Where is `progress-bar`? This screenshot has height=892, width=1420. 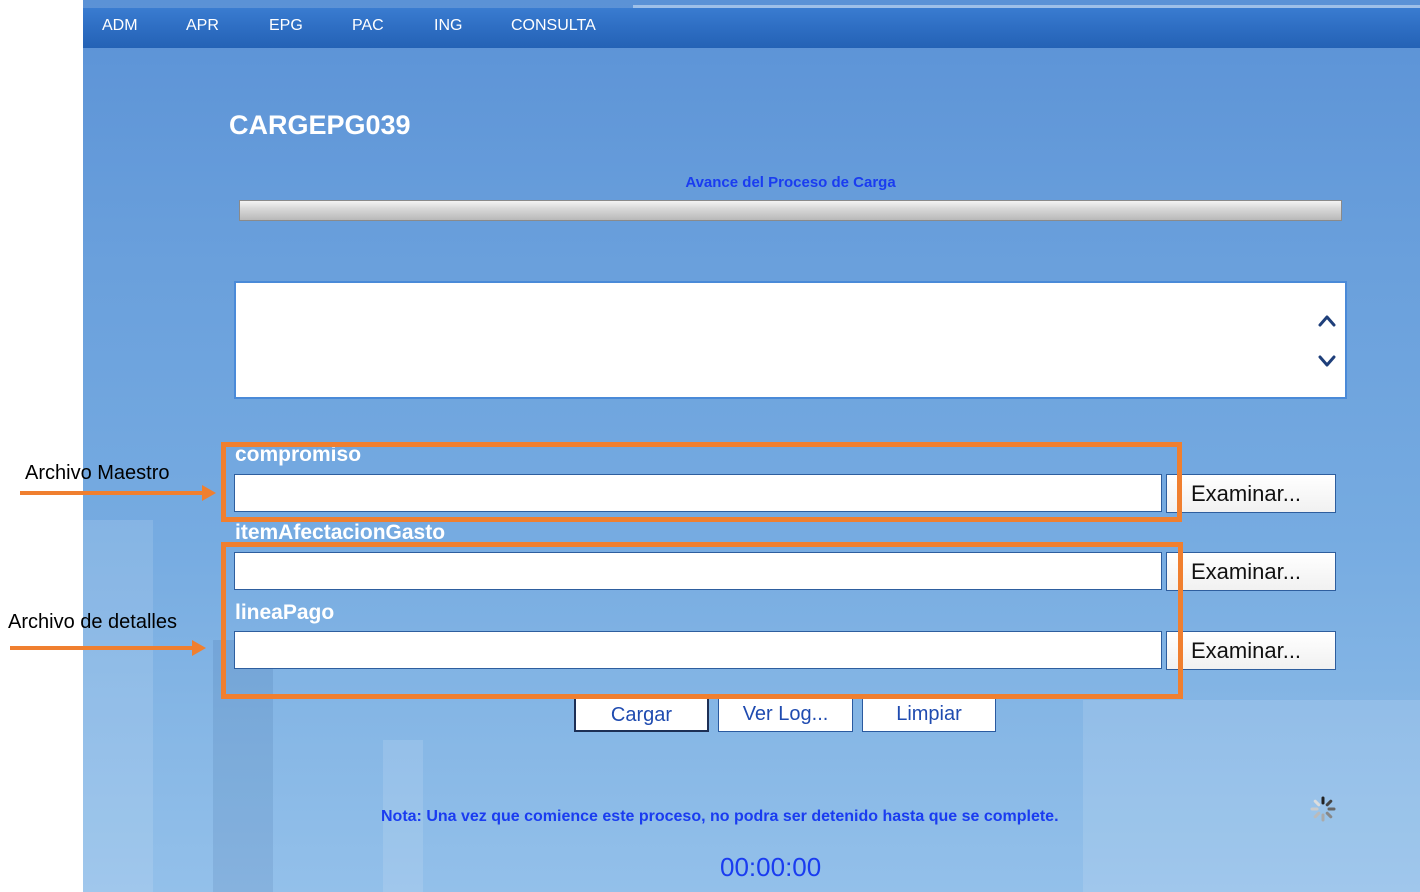
progress-bar is located at coordinates (790, 210).